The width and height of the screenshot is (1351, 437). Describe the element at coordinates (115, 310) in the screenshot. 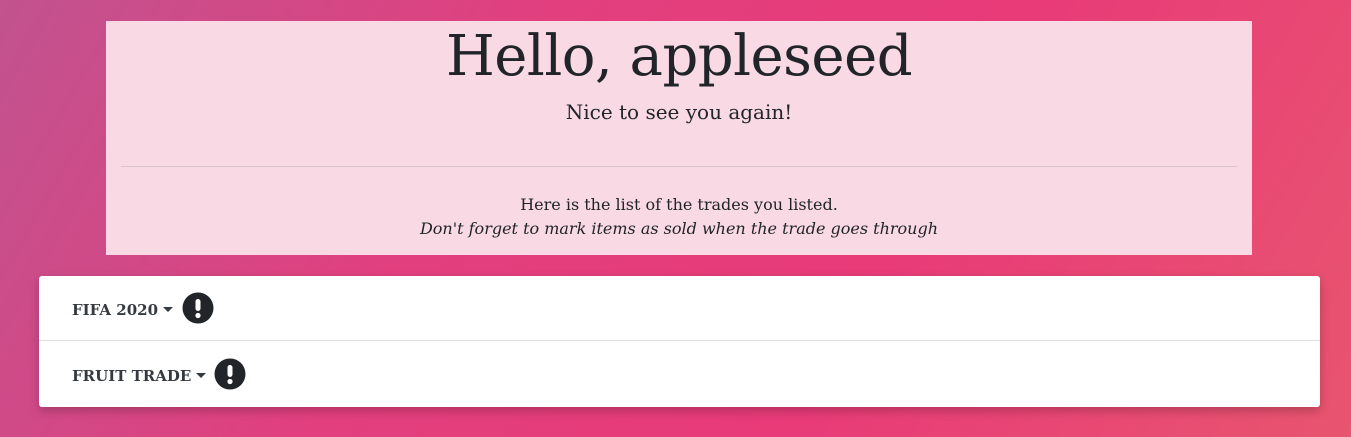

I see `trade-name: FIFA 2020` at that location.